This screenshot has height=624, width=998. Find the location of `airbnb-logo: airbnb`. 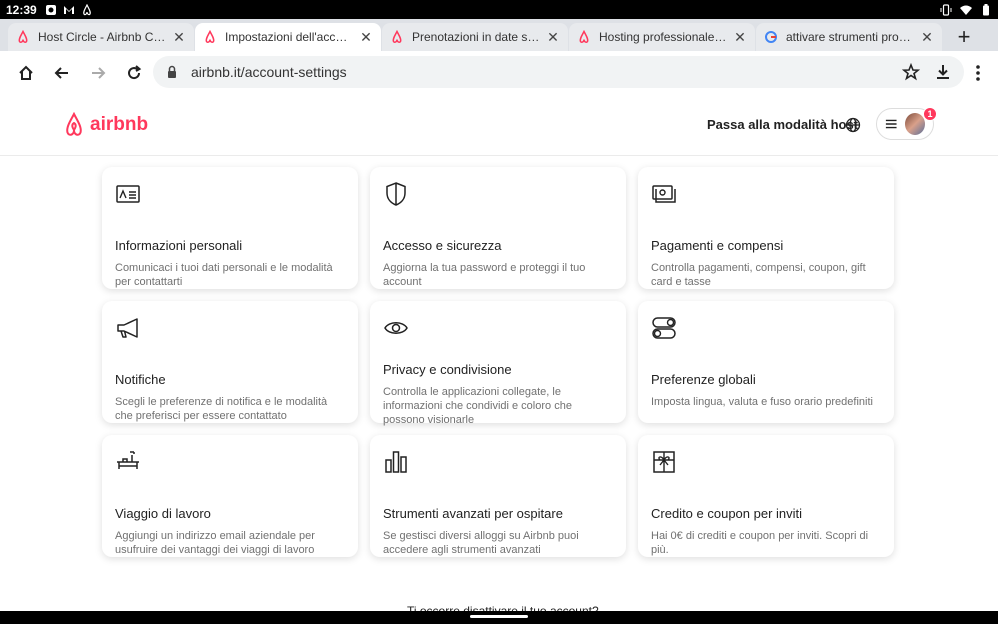

airbnb-logo: airbnb is located at coordinates (105, 125).